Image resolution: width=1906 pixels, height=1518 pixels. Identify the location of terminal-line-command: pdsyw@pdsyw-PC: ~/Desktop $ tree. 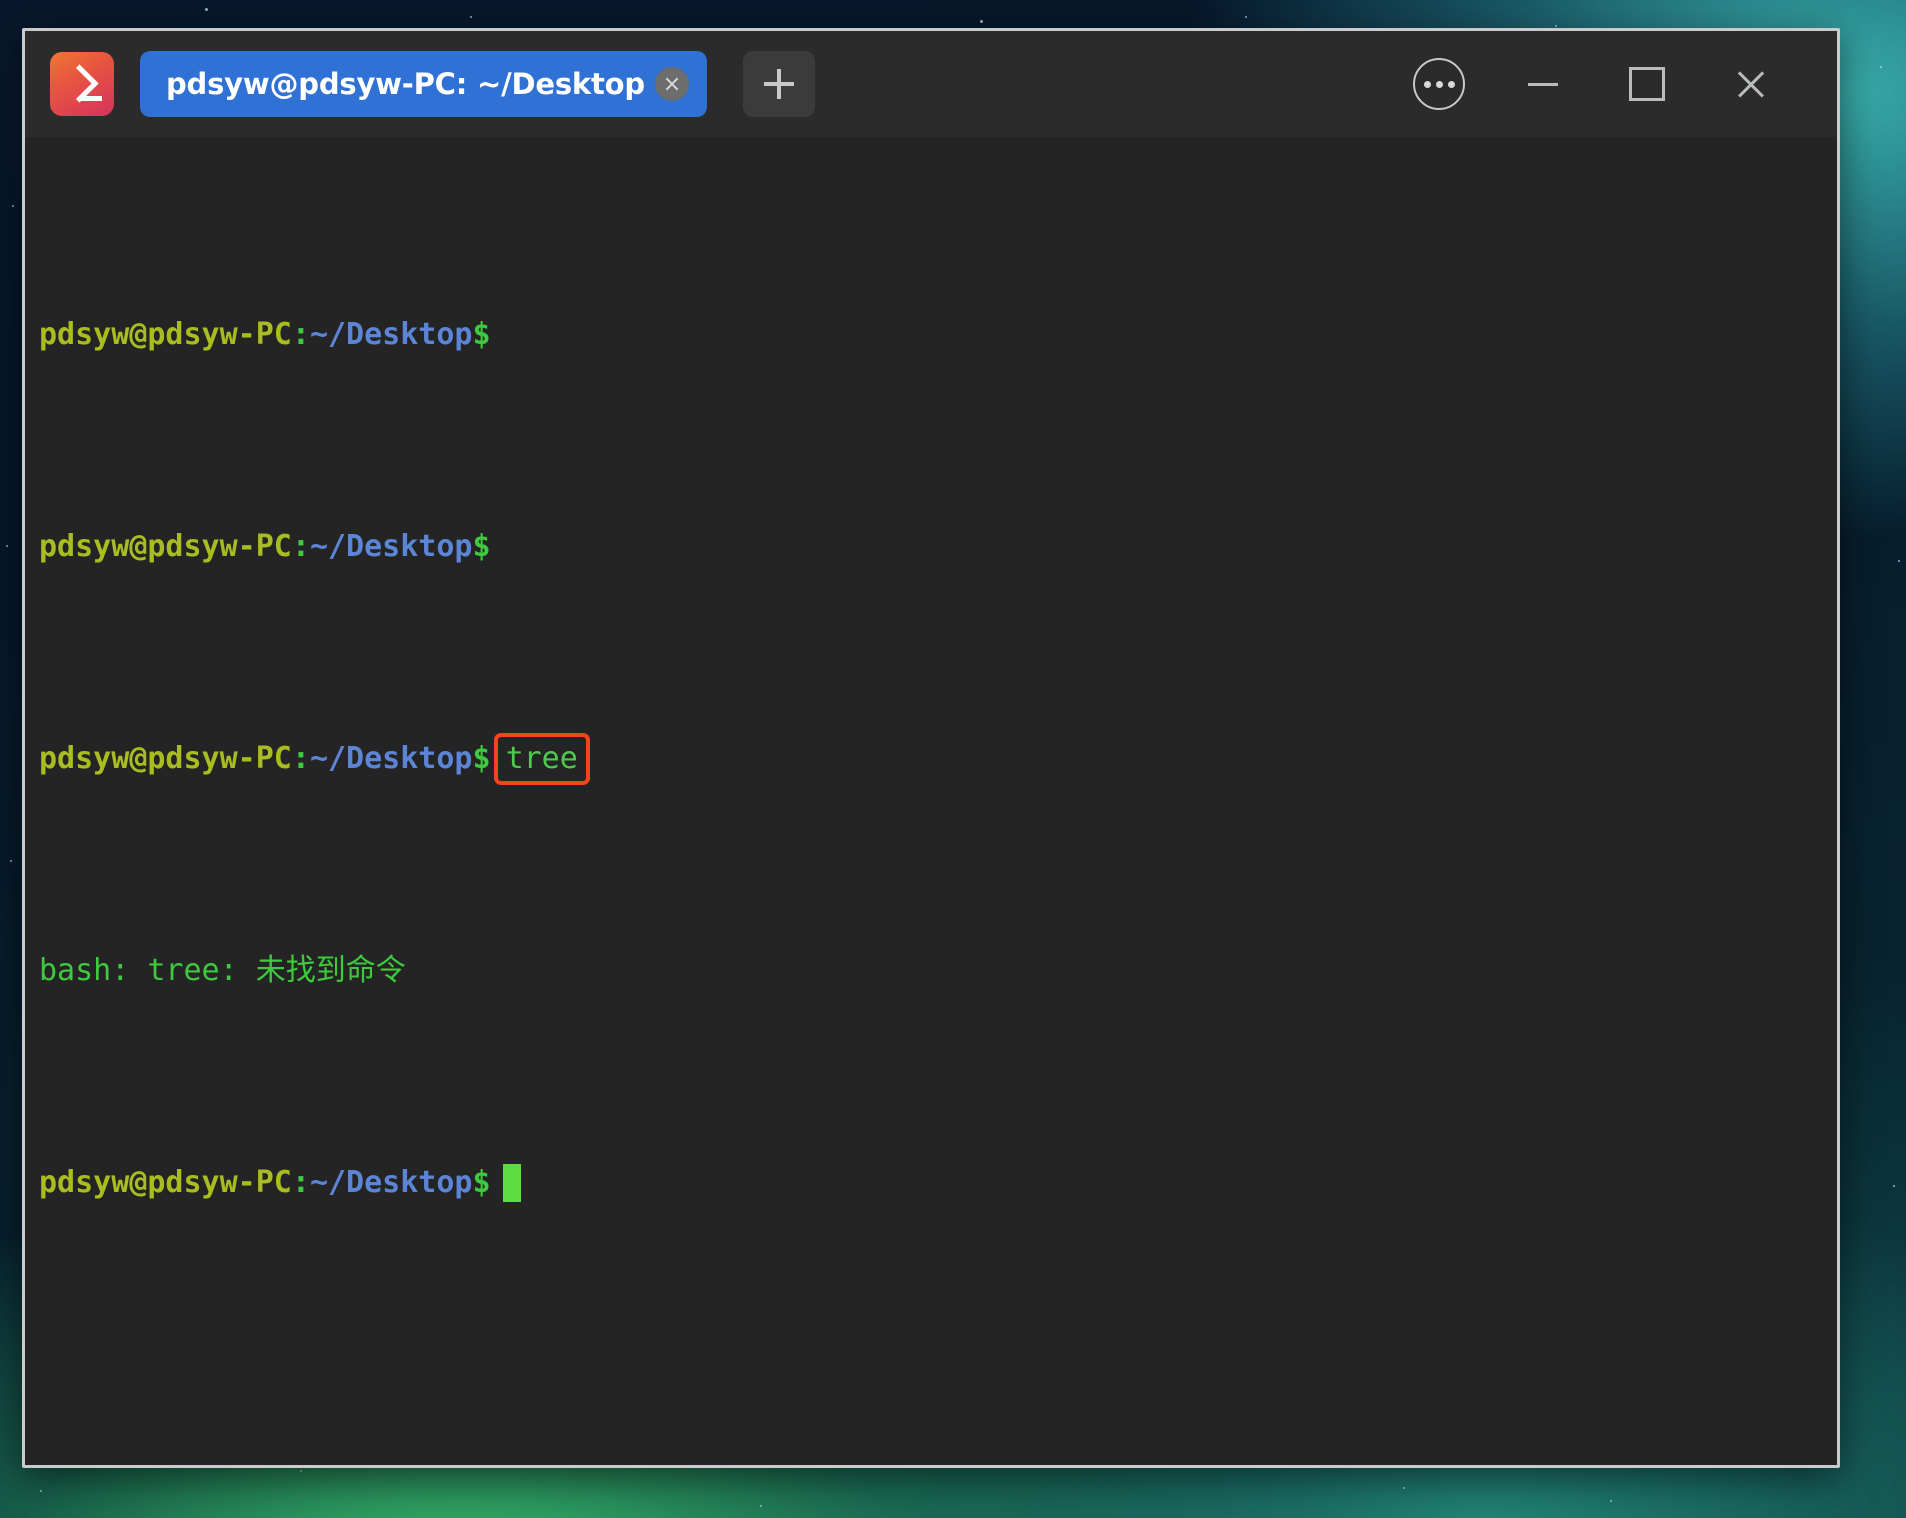
(938, 758).